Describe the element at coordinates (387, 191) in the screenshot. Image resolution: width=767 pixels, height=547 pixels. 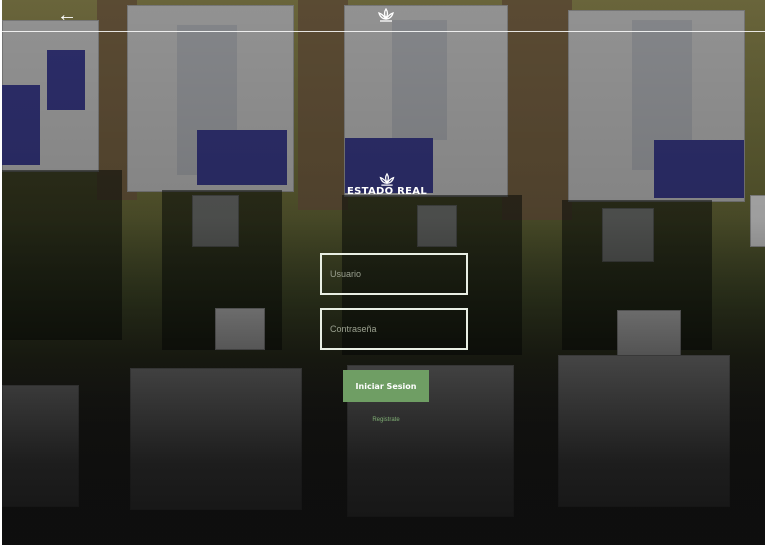
I see `brand-title: ESTADO REAL` at that location.